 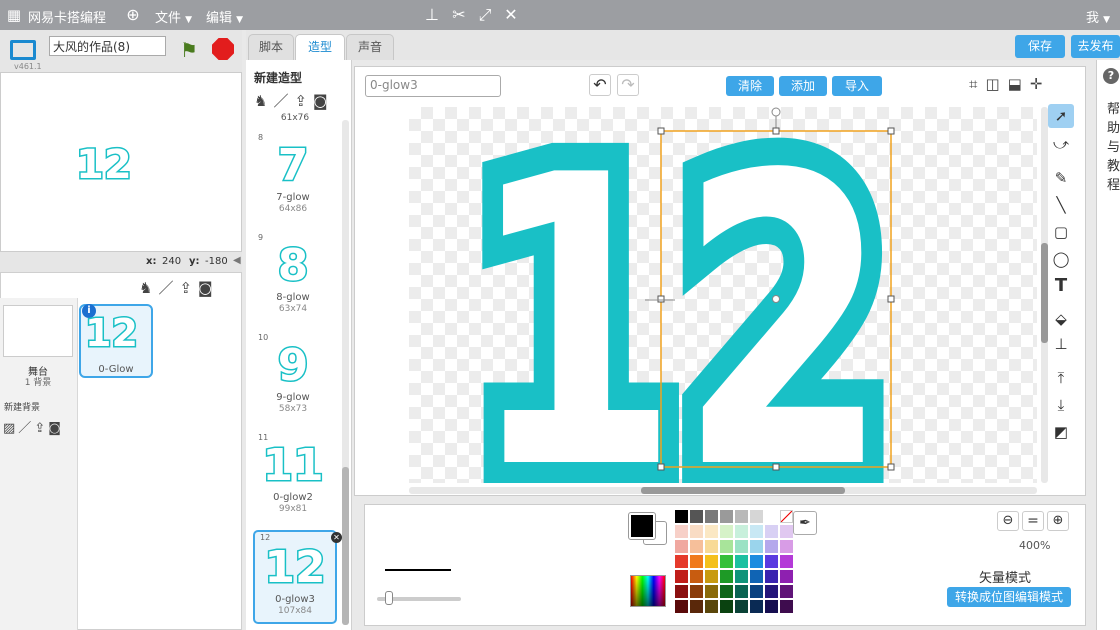 What do you see at coordinates (168, 288) in the screenshot?
I see `paint-brush-icon: ／` at bounding box center [168, 288].